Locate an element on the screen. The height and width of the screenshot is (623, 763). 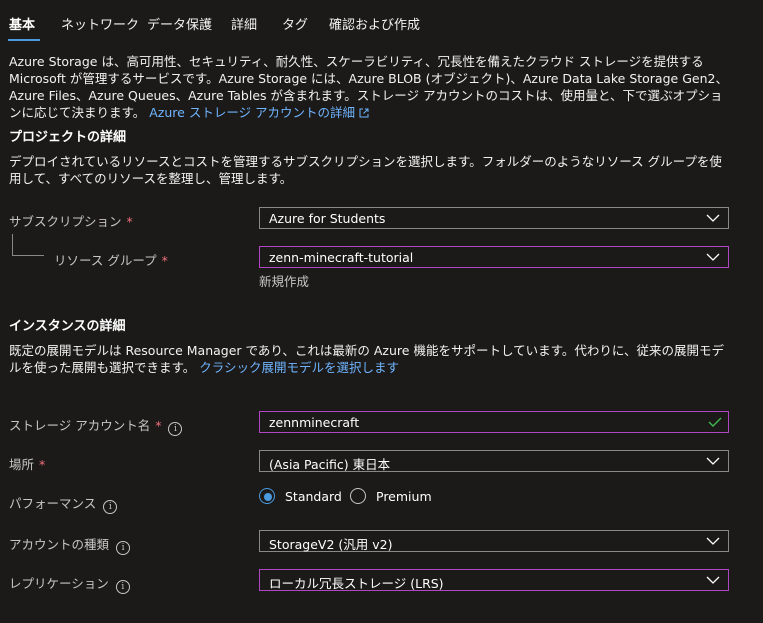
account-name-input: zennminecraft is located at coordinates (494, 422).